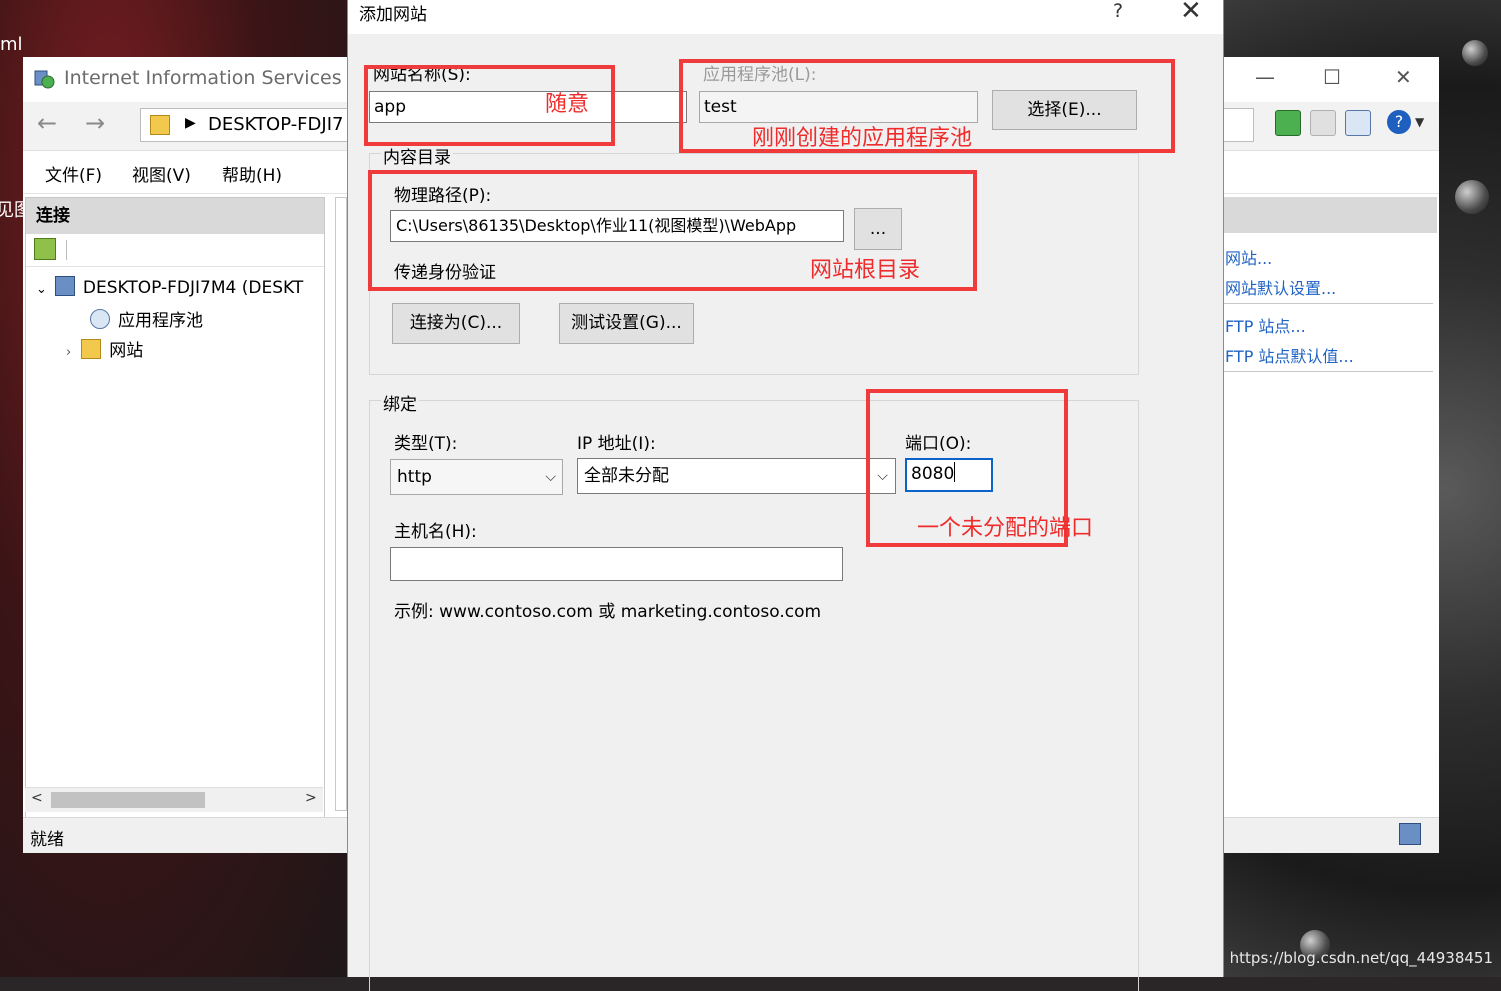  What do you see at coordinates (1332, 77) in the screenshot?
I see `maximize-button: ☐` at bounding box center [1332, 77].